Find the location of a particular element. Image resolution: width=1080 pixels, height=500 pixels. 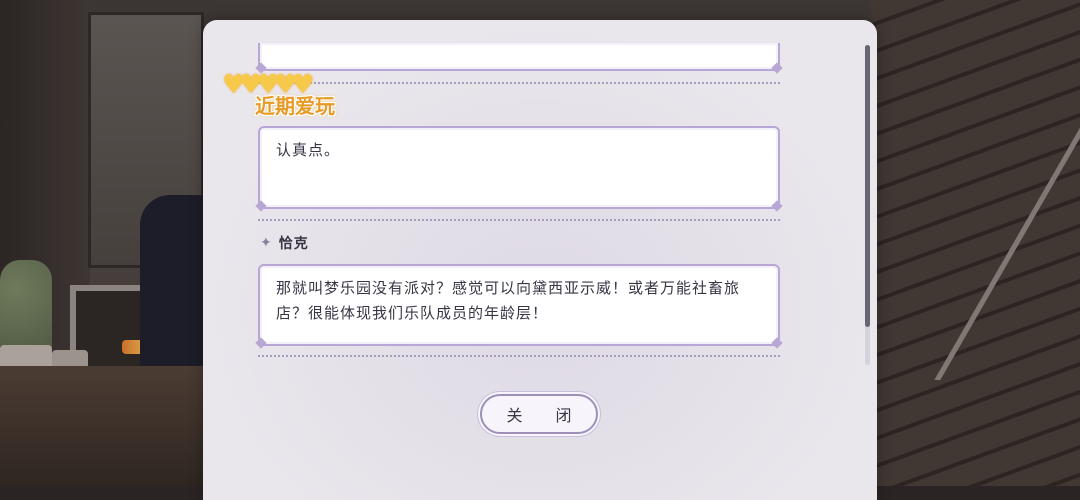

close-button: 关 闭 is located at coordinates (539, 414).